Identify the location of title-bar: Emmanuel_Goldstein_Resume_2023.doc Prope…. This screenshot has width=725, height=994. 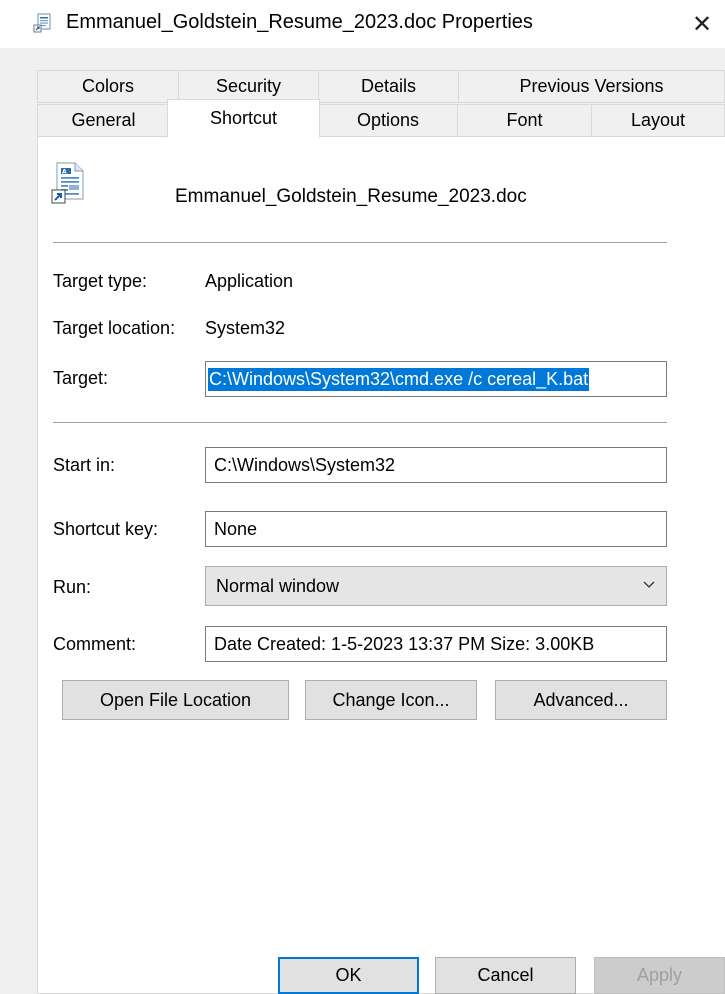
(362, 24).